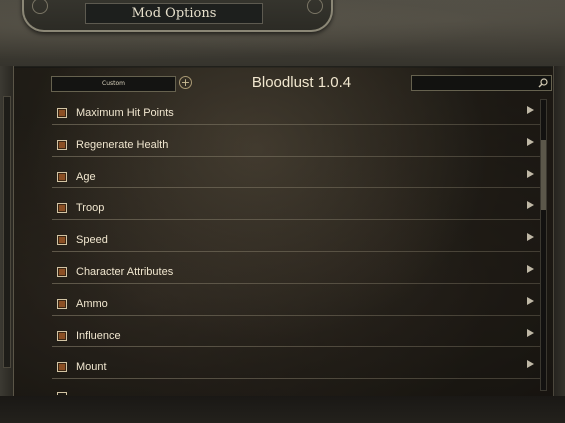 The image size is (565, 423). What do you see at coordinates (282, 409) in the screenshot?
I see `bottom-bar` at bounding box center [282, 409].